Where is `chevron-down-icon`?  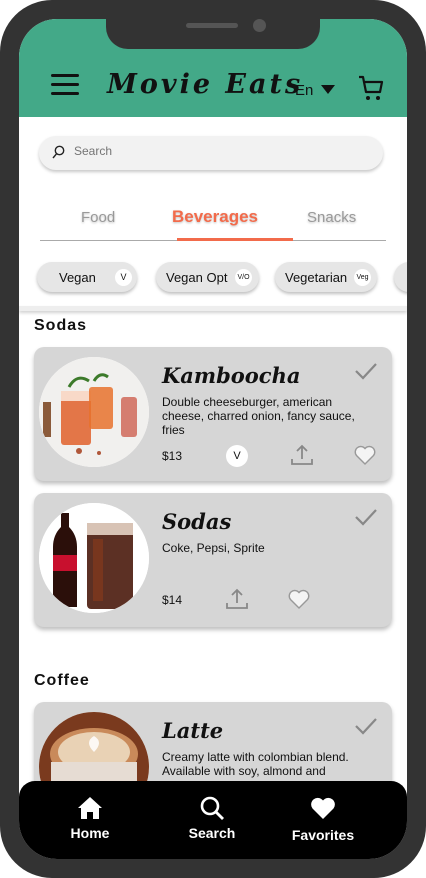
chevron-down-icon is located at coordinates (328, 89).